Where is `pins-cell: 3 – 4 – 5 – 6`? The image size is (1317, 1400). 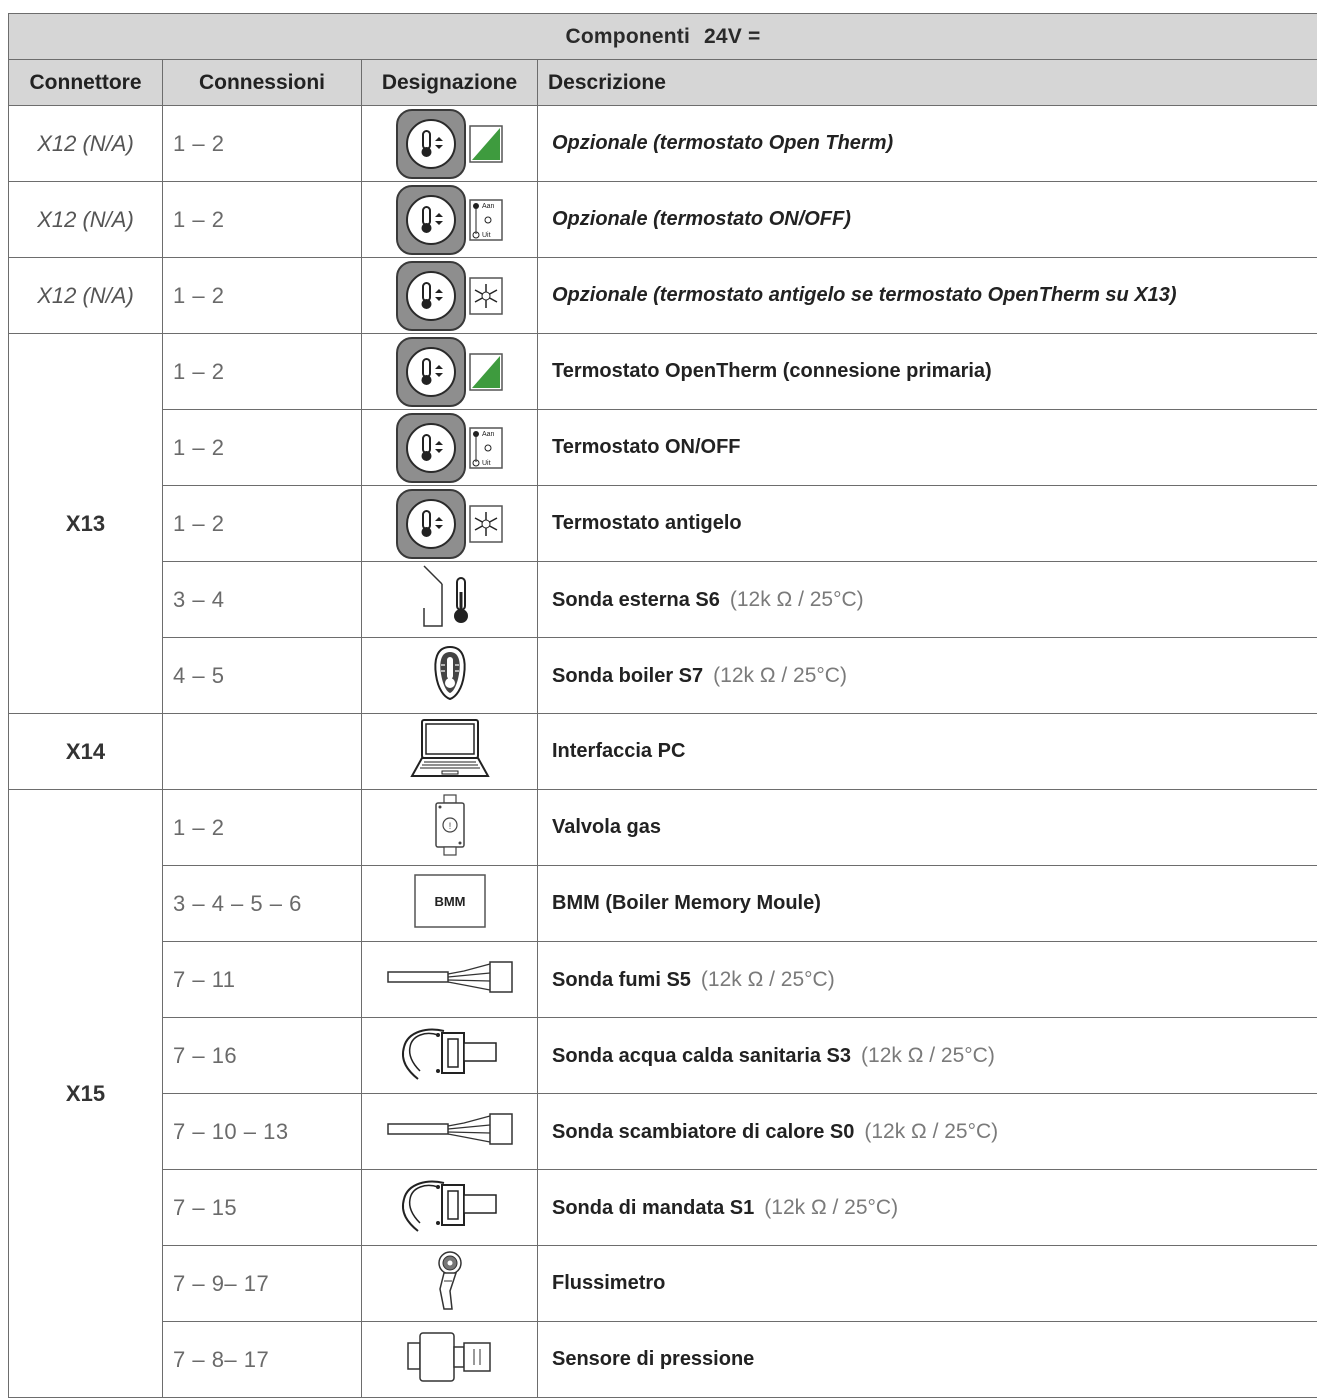
pins-cell: 3 – 4 – 5 – 6 is located at coordinates (262, 903).